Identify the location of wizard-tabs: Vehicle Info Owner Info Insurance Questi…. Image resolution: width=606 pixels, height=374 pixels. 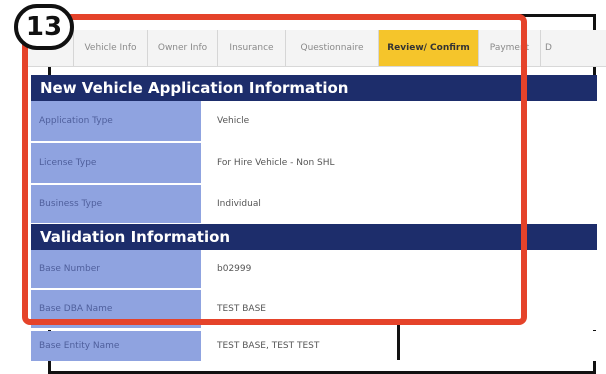
(317, 48).